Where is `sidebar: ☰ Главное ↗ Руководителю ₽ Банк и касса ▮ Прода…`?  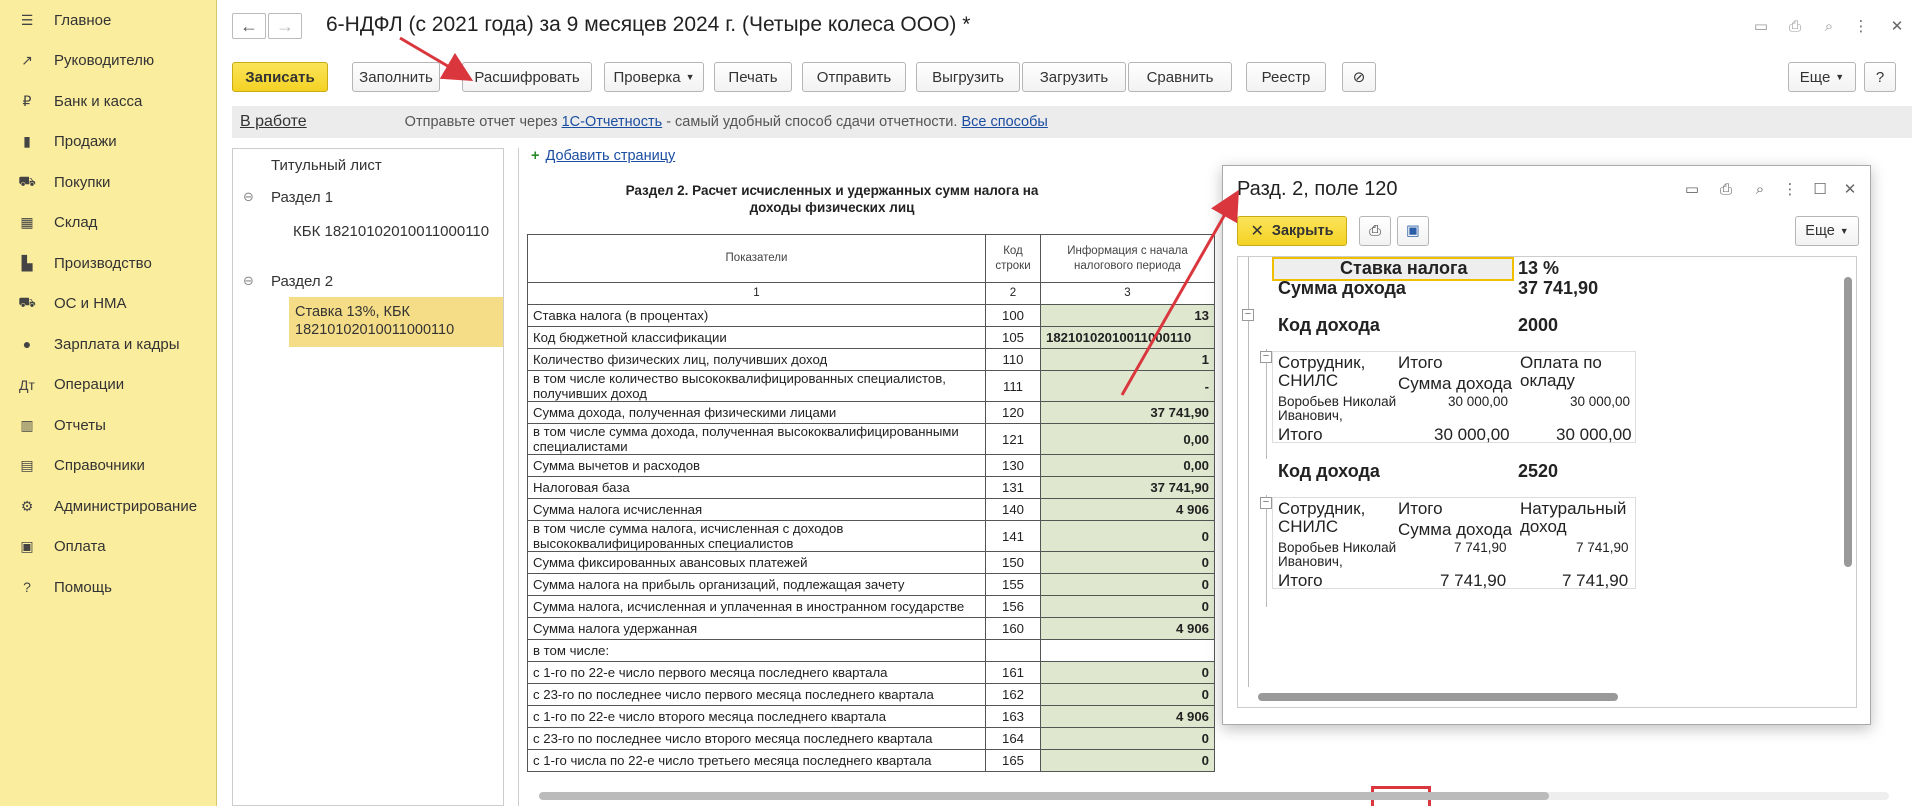 sidebar: ☰ Главное ↗ Руководителю ₽ Банк и касса ▮ Прода… is located at coordinates (108, 403).